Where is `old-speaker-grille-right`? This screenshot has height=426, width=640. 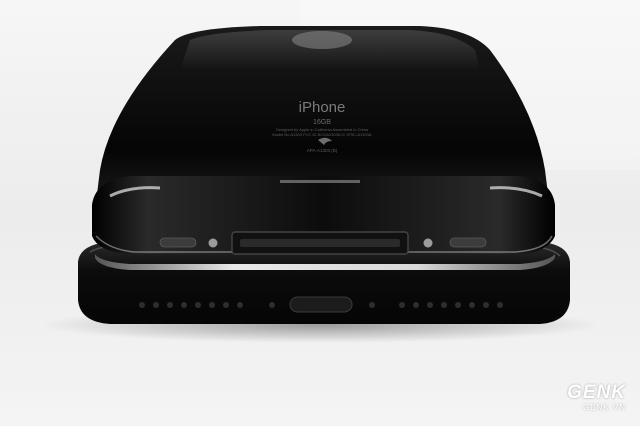
old-speaker-grille-right is located at coordinates (468, 242).